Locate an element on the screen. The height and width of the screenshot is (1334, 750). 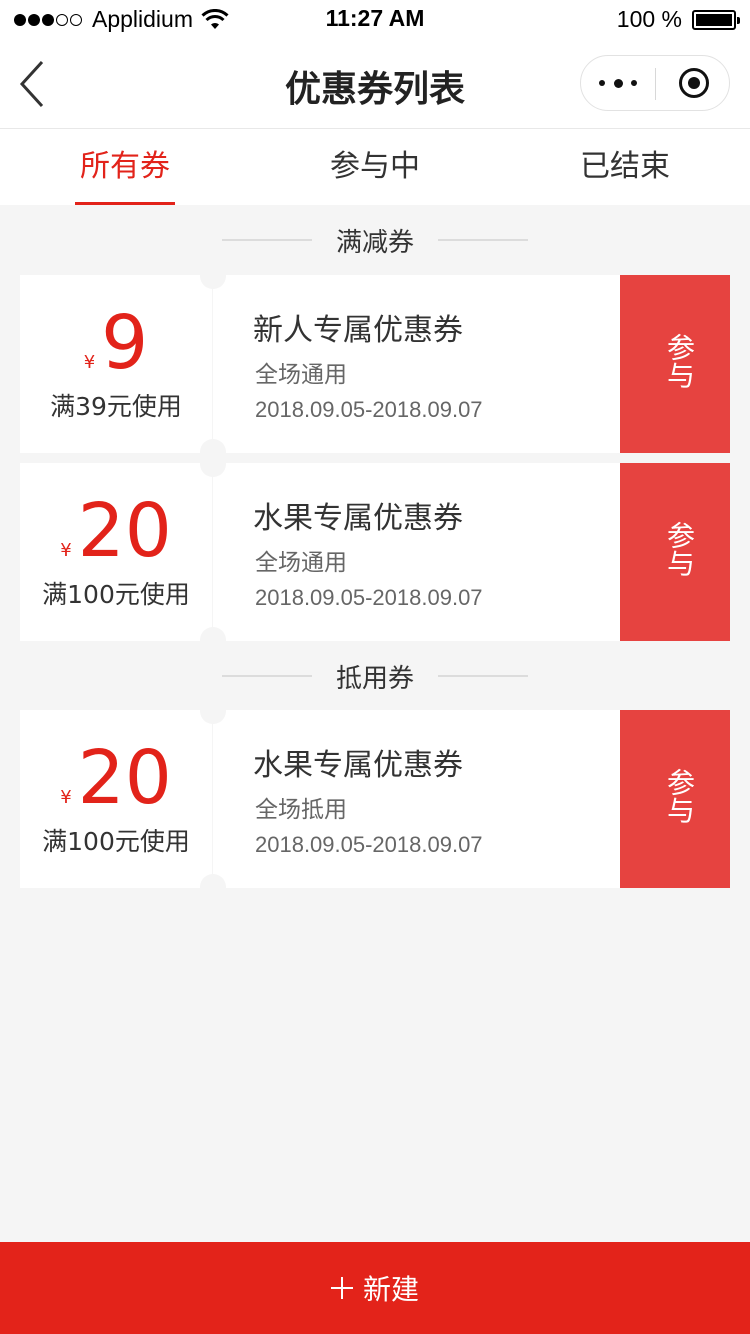
section-header: 抵用券 is located at coordinates (375, 676).